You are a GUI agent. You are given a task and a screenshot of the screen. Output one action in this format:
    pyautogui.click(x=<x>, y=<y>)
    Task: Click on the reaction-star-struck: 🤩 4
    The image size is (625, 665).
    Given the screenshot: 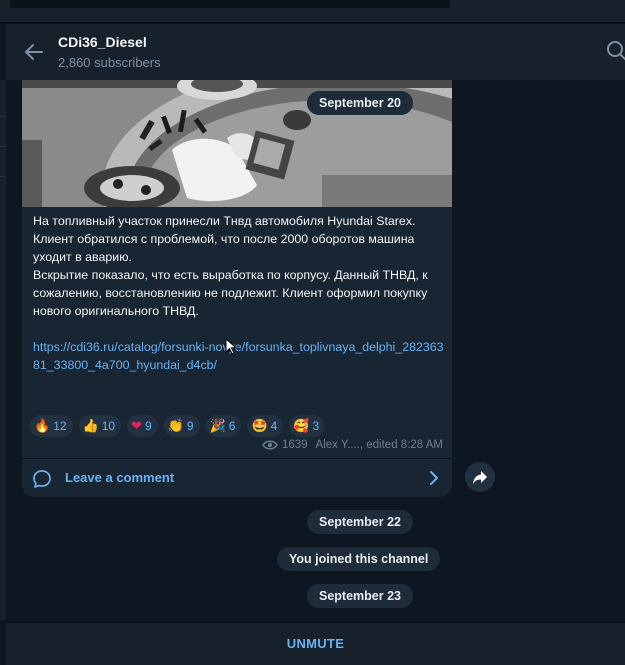 What is the action you would take?
    pyautogui.click(x=265, y=426)
    